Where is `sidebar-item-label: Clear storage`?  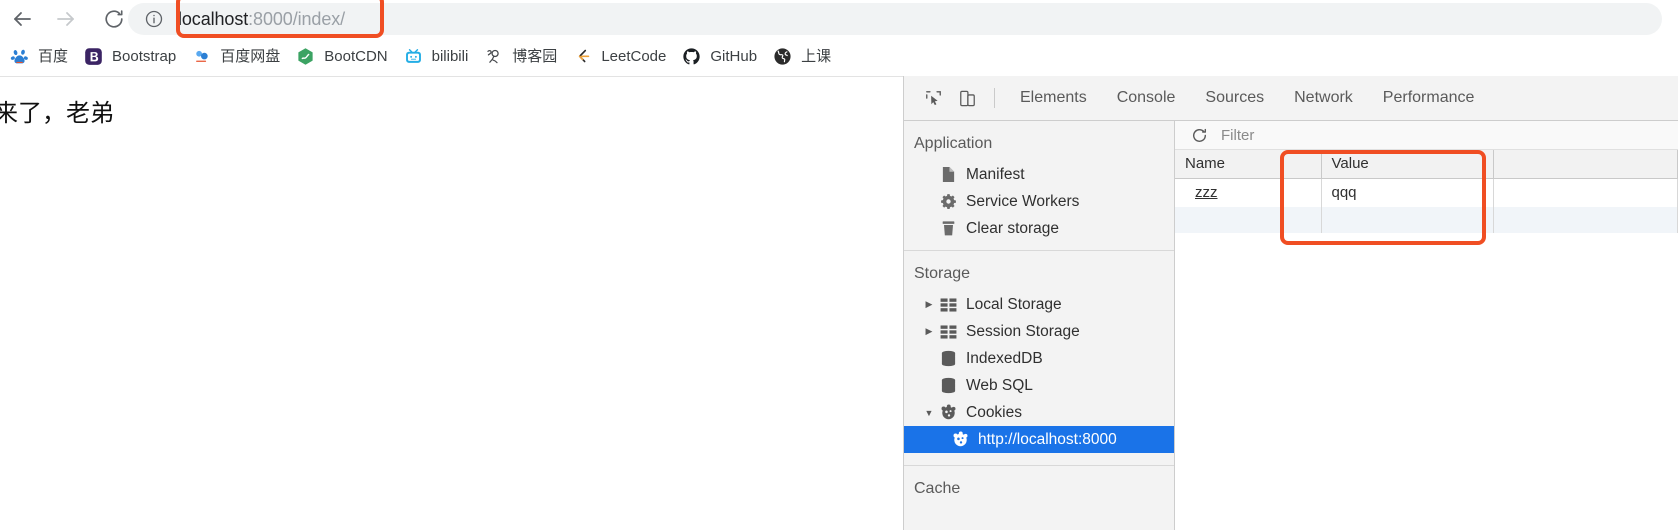
sidebar-item-label: Clear storage is located at coordinates (1013, 228).